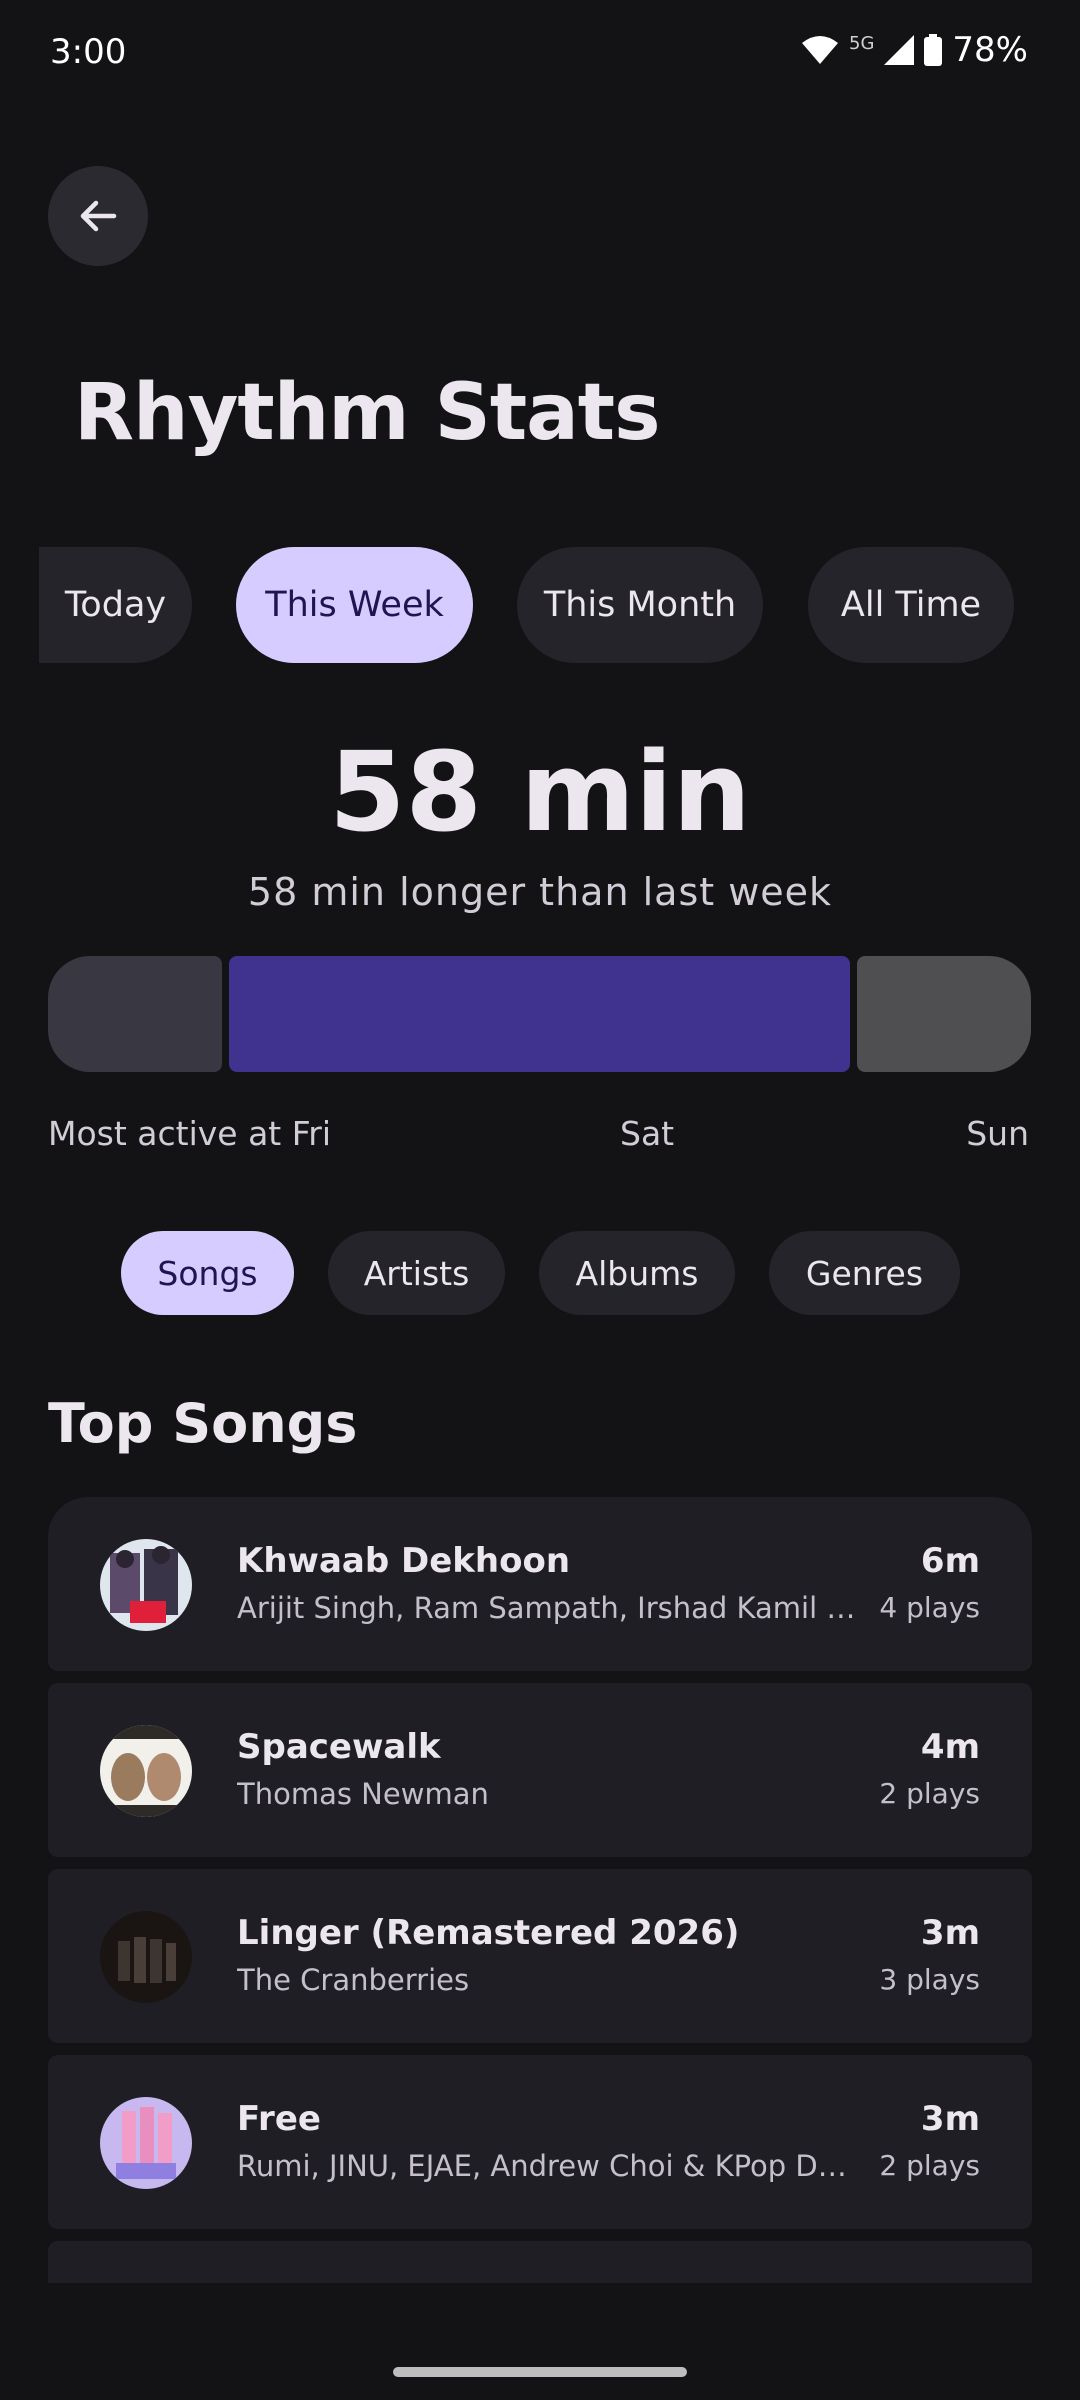 Image resolution: width=1080 pixels, height=2400 pixels. I want to click on home-indicator, so click(540, 2372).